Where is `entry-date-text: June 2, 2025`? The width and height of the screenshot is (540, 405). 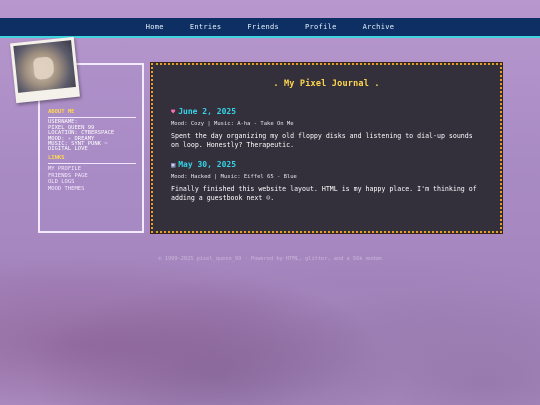
entry-date-text: June 2, 2025 is located at coordinates (207, 111).